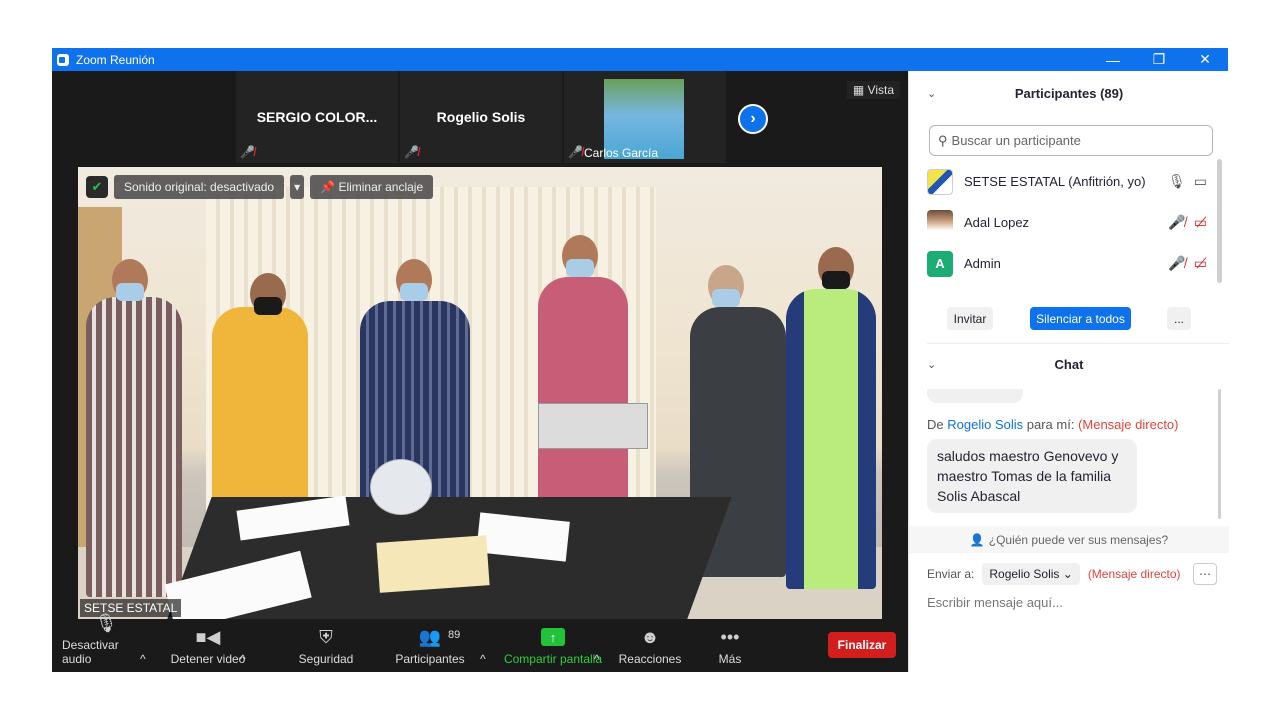  I want to click on view-label: Vista, so click(880, 90).